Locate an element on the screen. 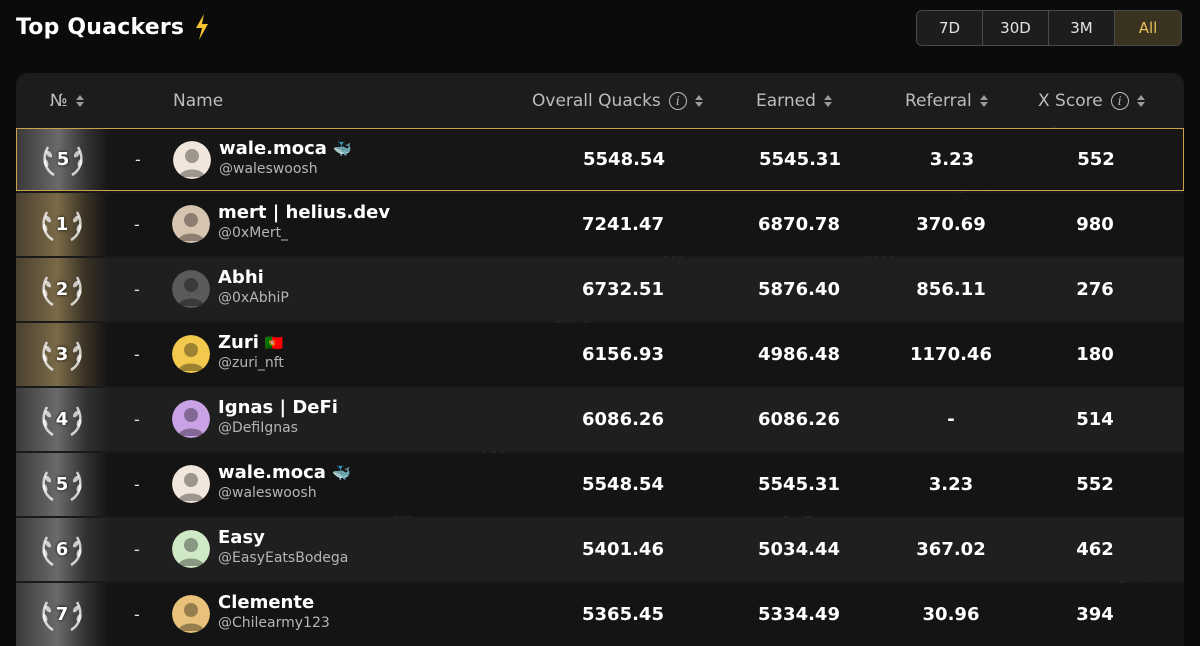 The width and height of the screenshot is (1200, 646). rank-number: 4 is located at coordinates (62, 419).